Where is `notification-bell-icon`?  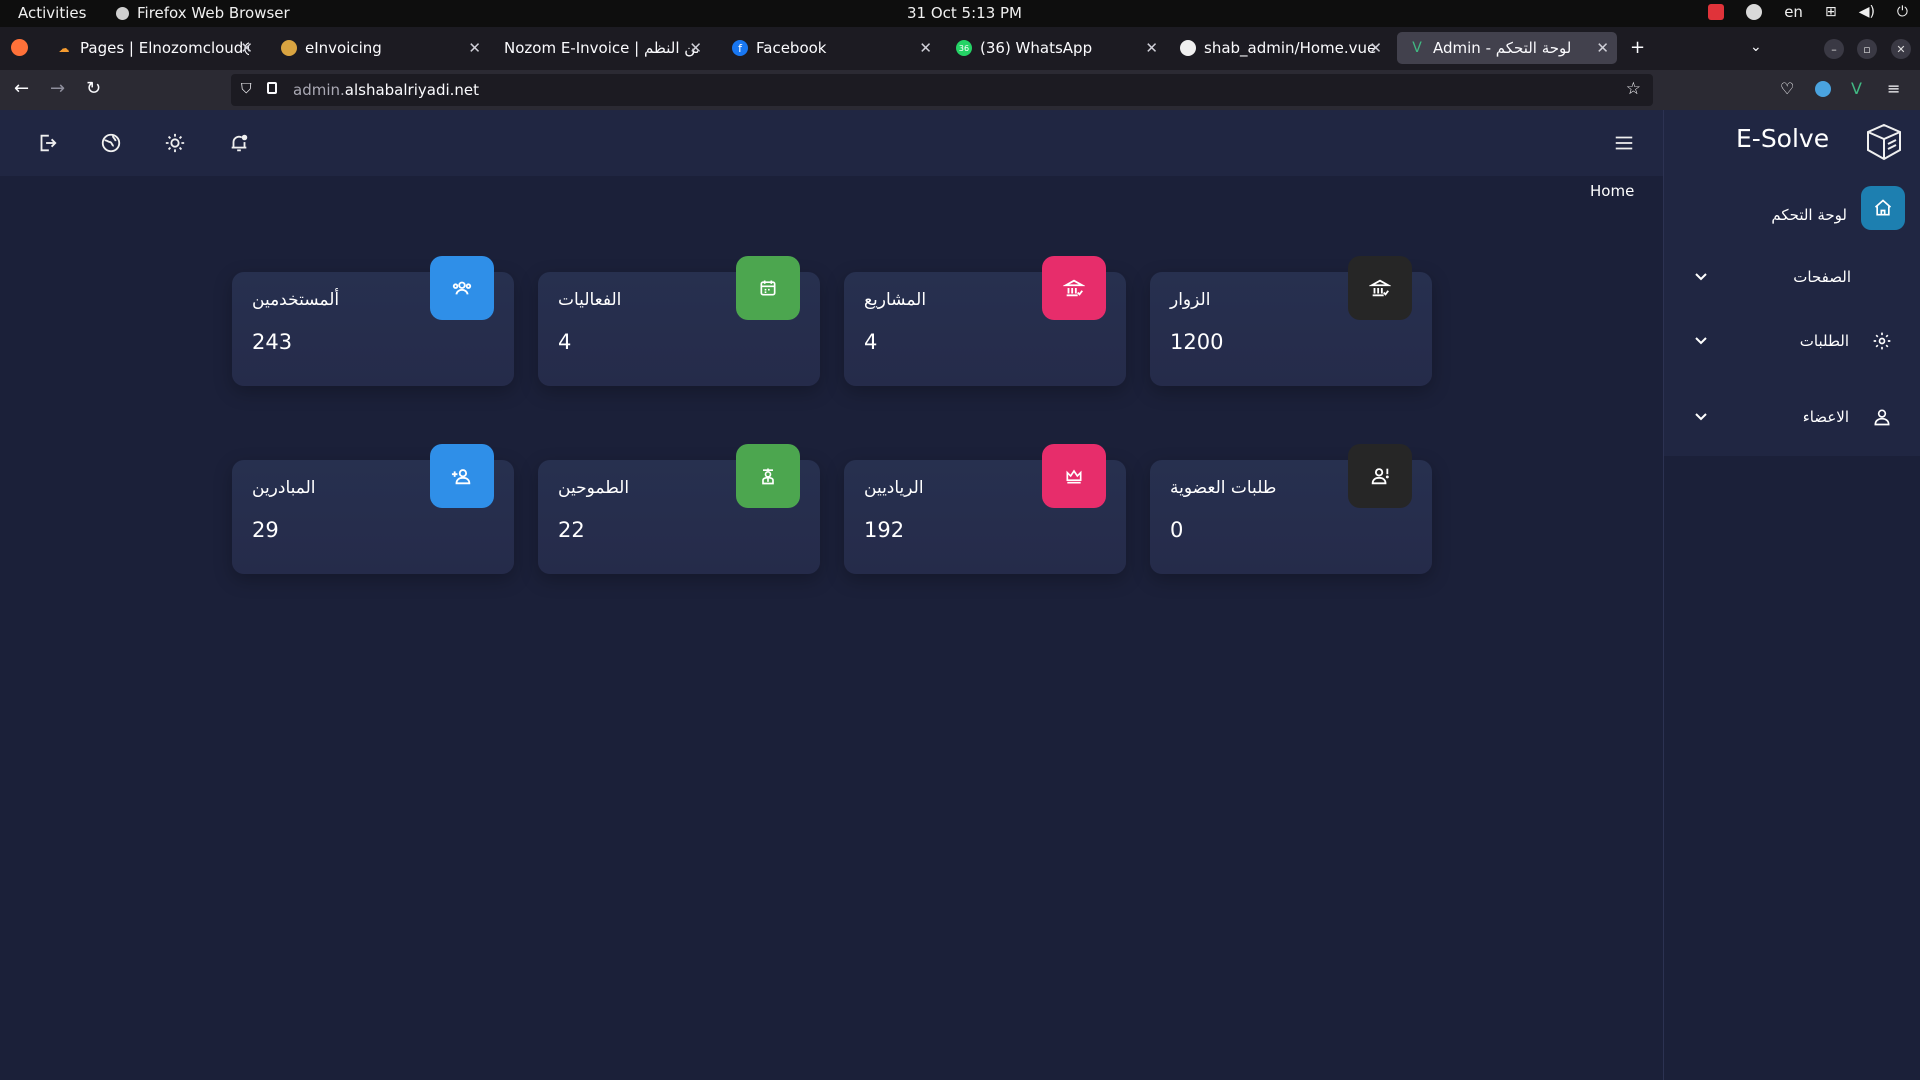
notification-bell-icon is located at coordinates (239, 143).